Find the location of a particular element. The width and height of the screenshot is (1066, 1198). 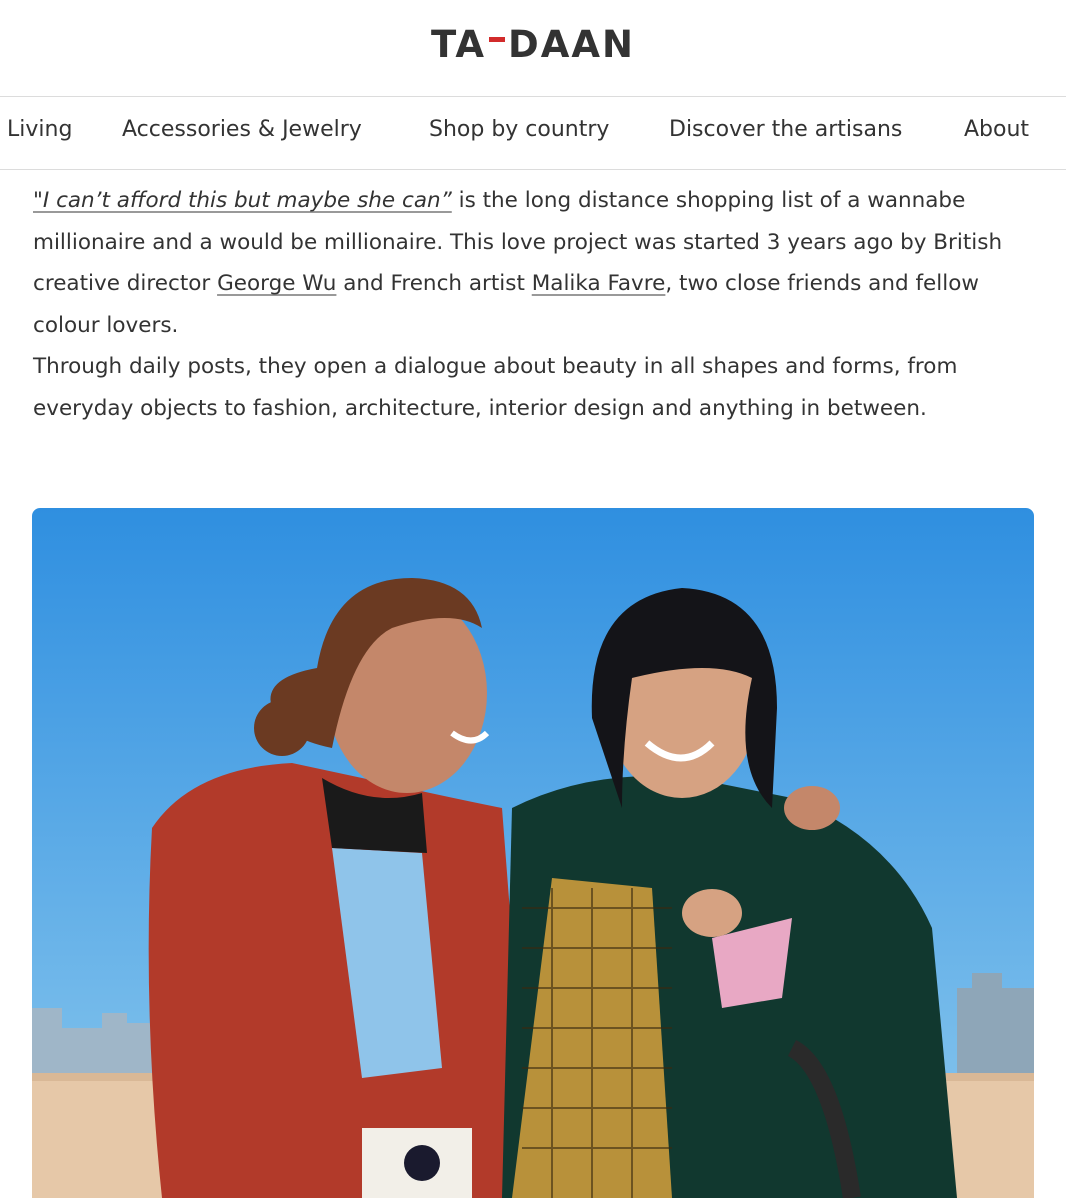

nav-item-about: About is located at coordinates (996, 129).